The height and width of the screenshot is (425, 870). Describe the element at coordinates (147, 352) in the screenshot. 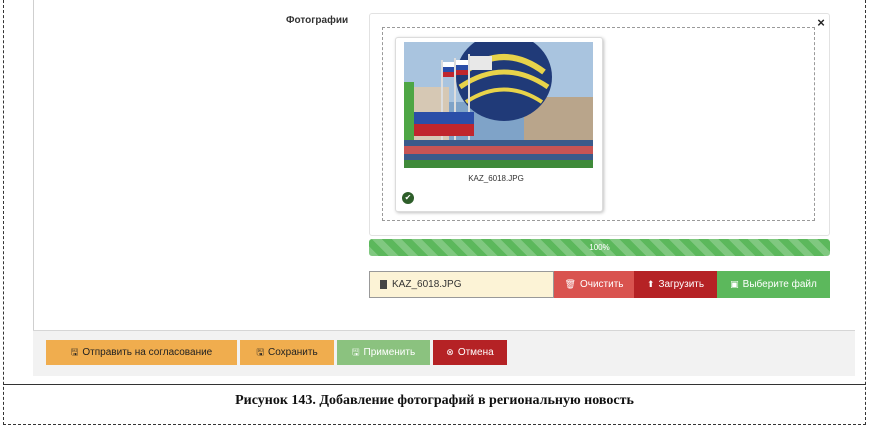

I see `send-for-approval-label: Отправить на согласование` at that location.